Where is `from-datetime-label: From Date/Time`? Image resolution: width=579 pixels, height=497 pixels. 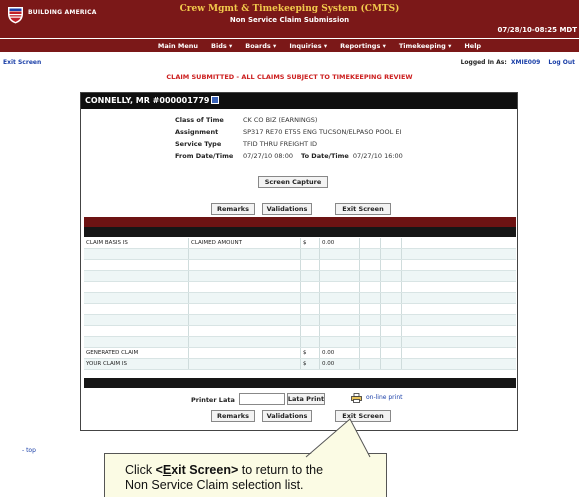 from-datetime-label: From Date/Time is located at coordinates (204, 156).